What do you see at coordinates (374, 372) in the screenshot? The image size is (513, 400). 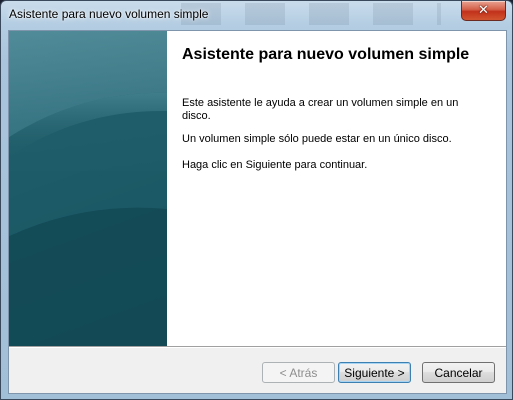 I see `next-button: Siguiente >` at bounding box center [374, 372].